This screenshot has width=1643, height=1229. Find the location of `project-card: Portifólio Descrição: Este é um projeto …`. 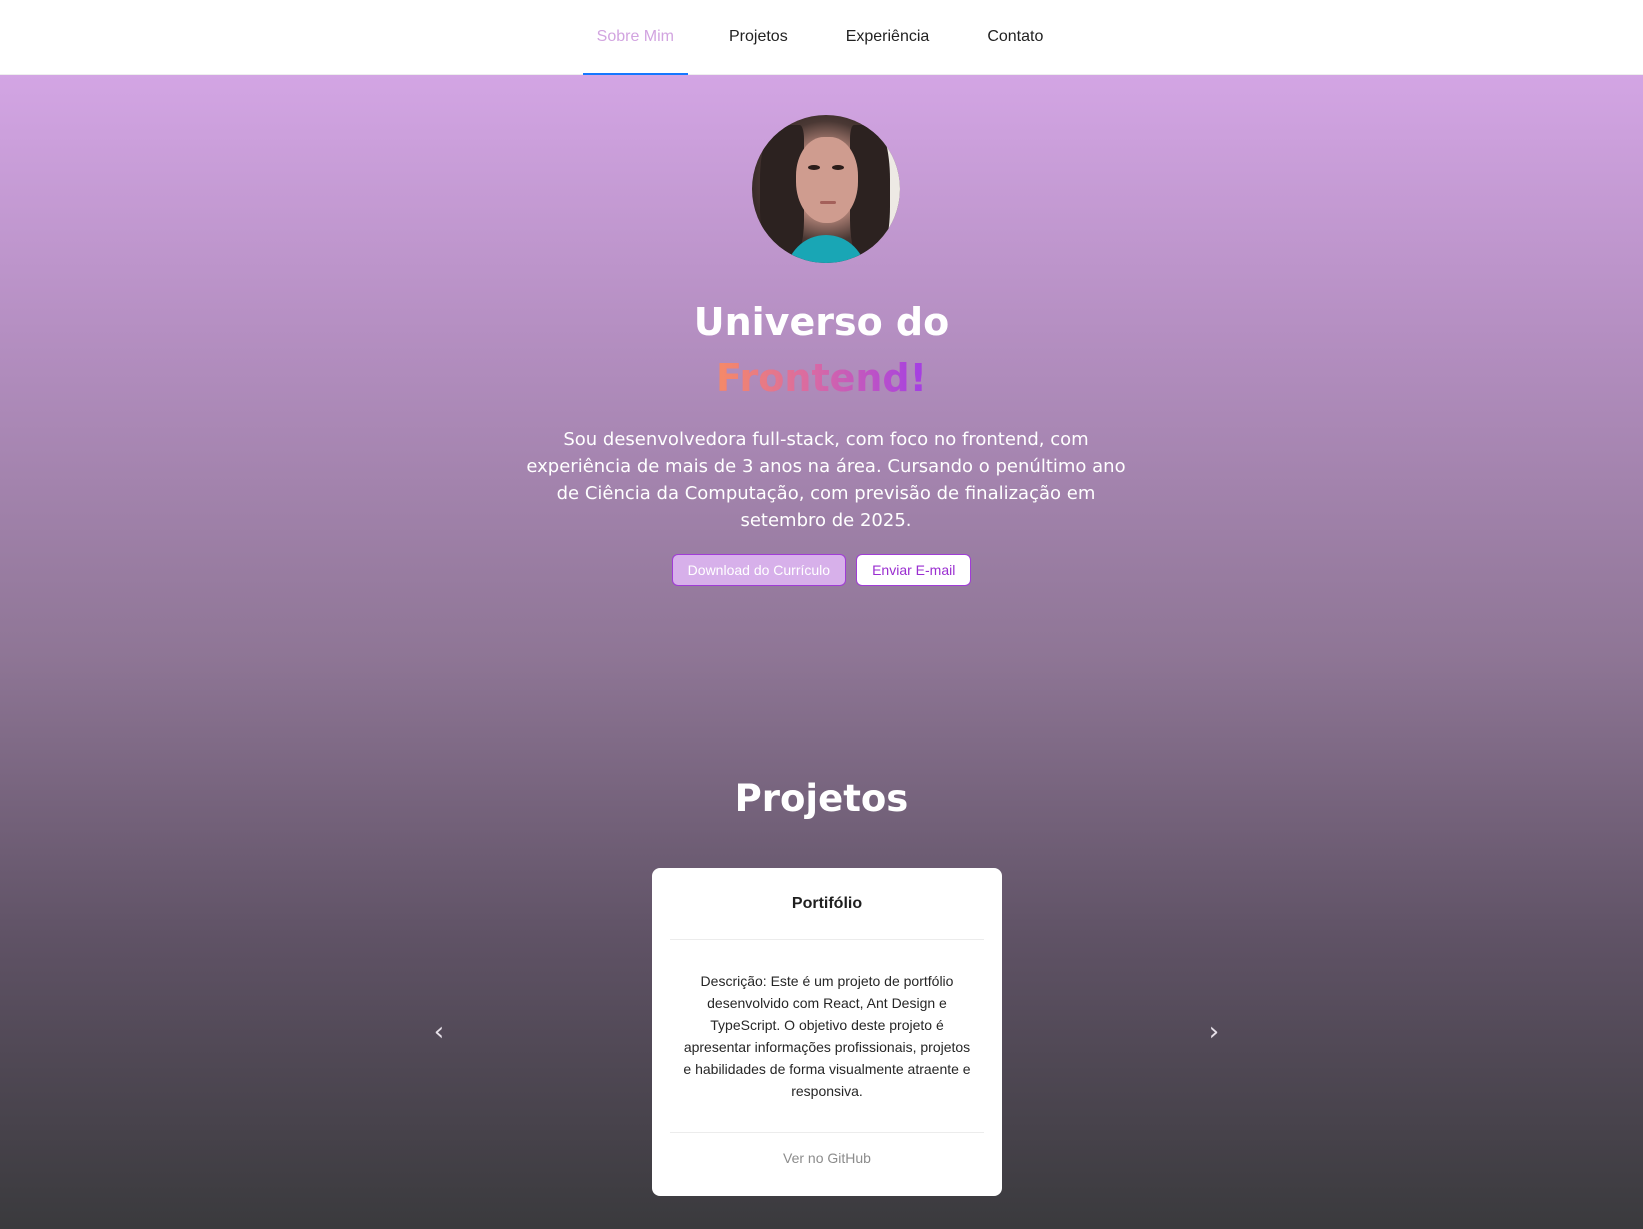

project-card: Portifólio Descrição: Este é um projeto … is located at coordinates (827, 1032).